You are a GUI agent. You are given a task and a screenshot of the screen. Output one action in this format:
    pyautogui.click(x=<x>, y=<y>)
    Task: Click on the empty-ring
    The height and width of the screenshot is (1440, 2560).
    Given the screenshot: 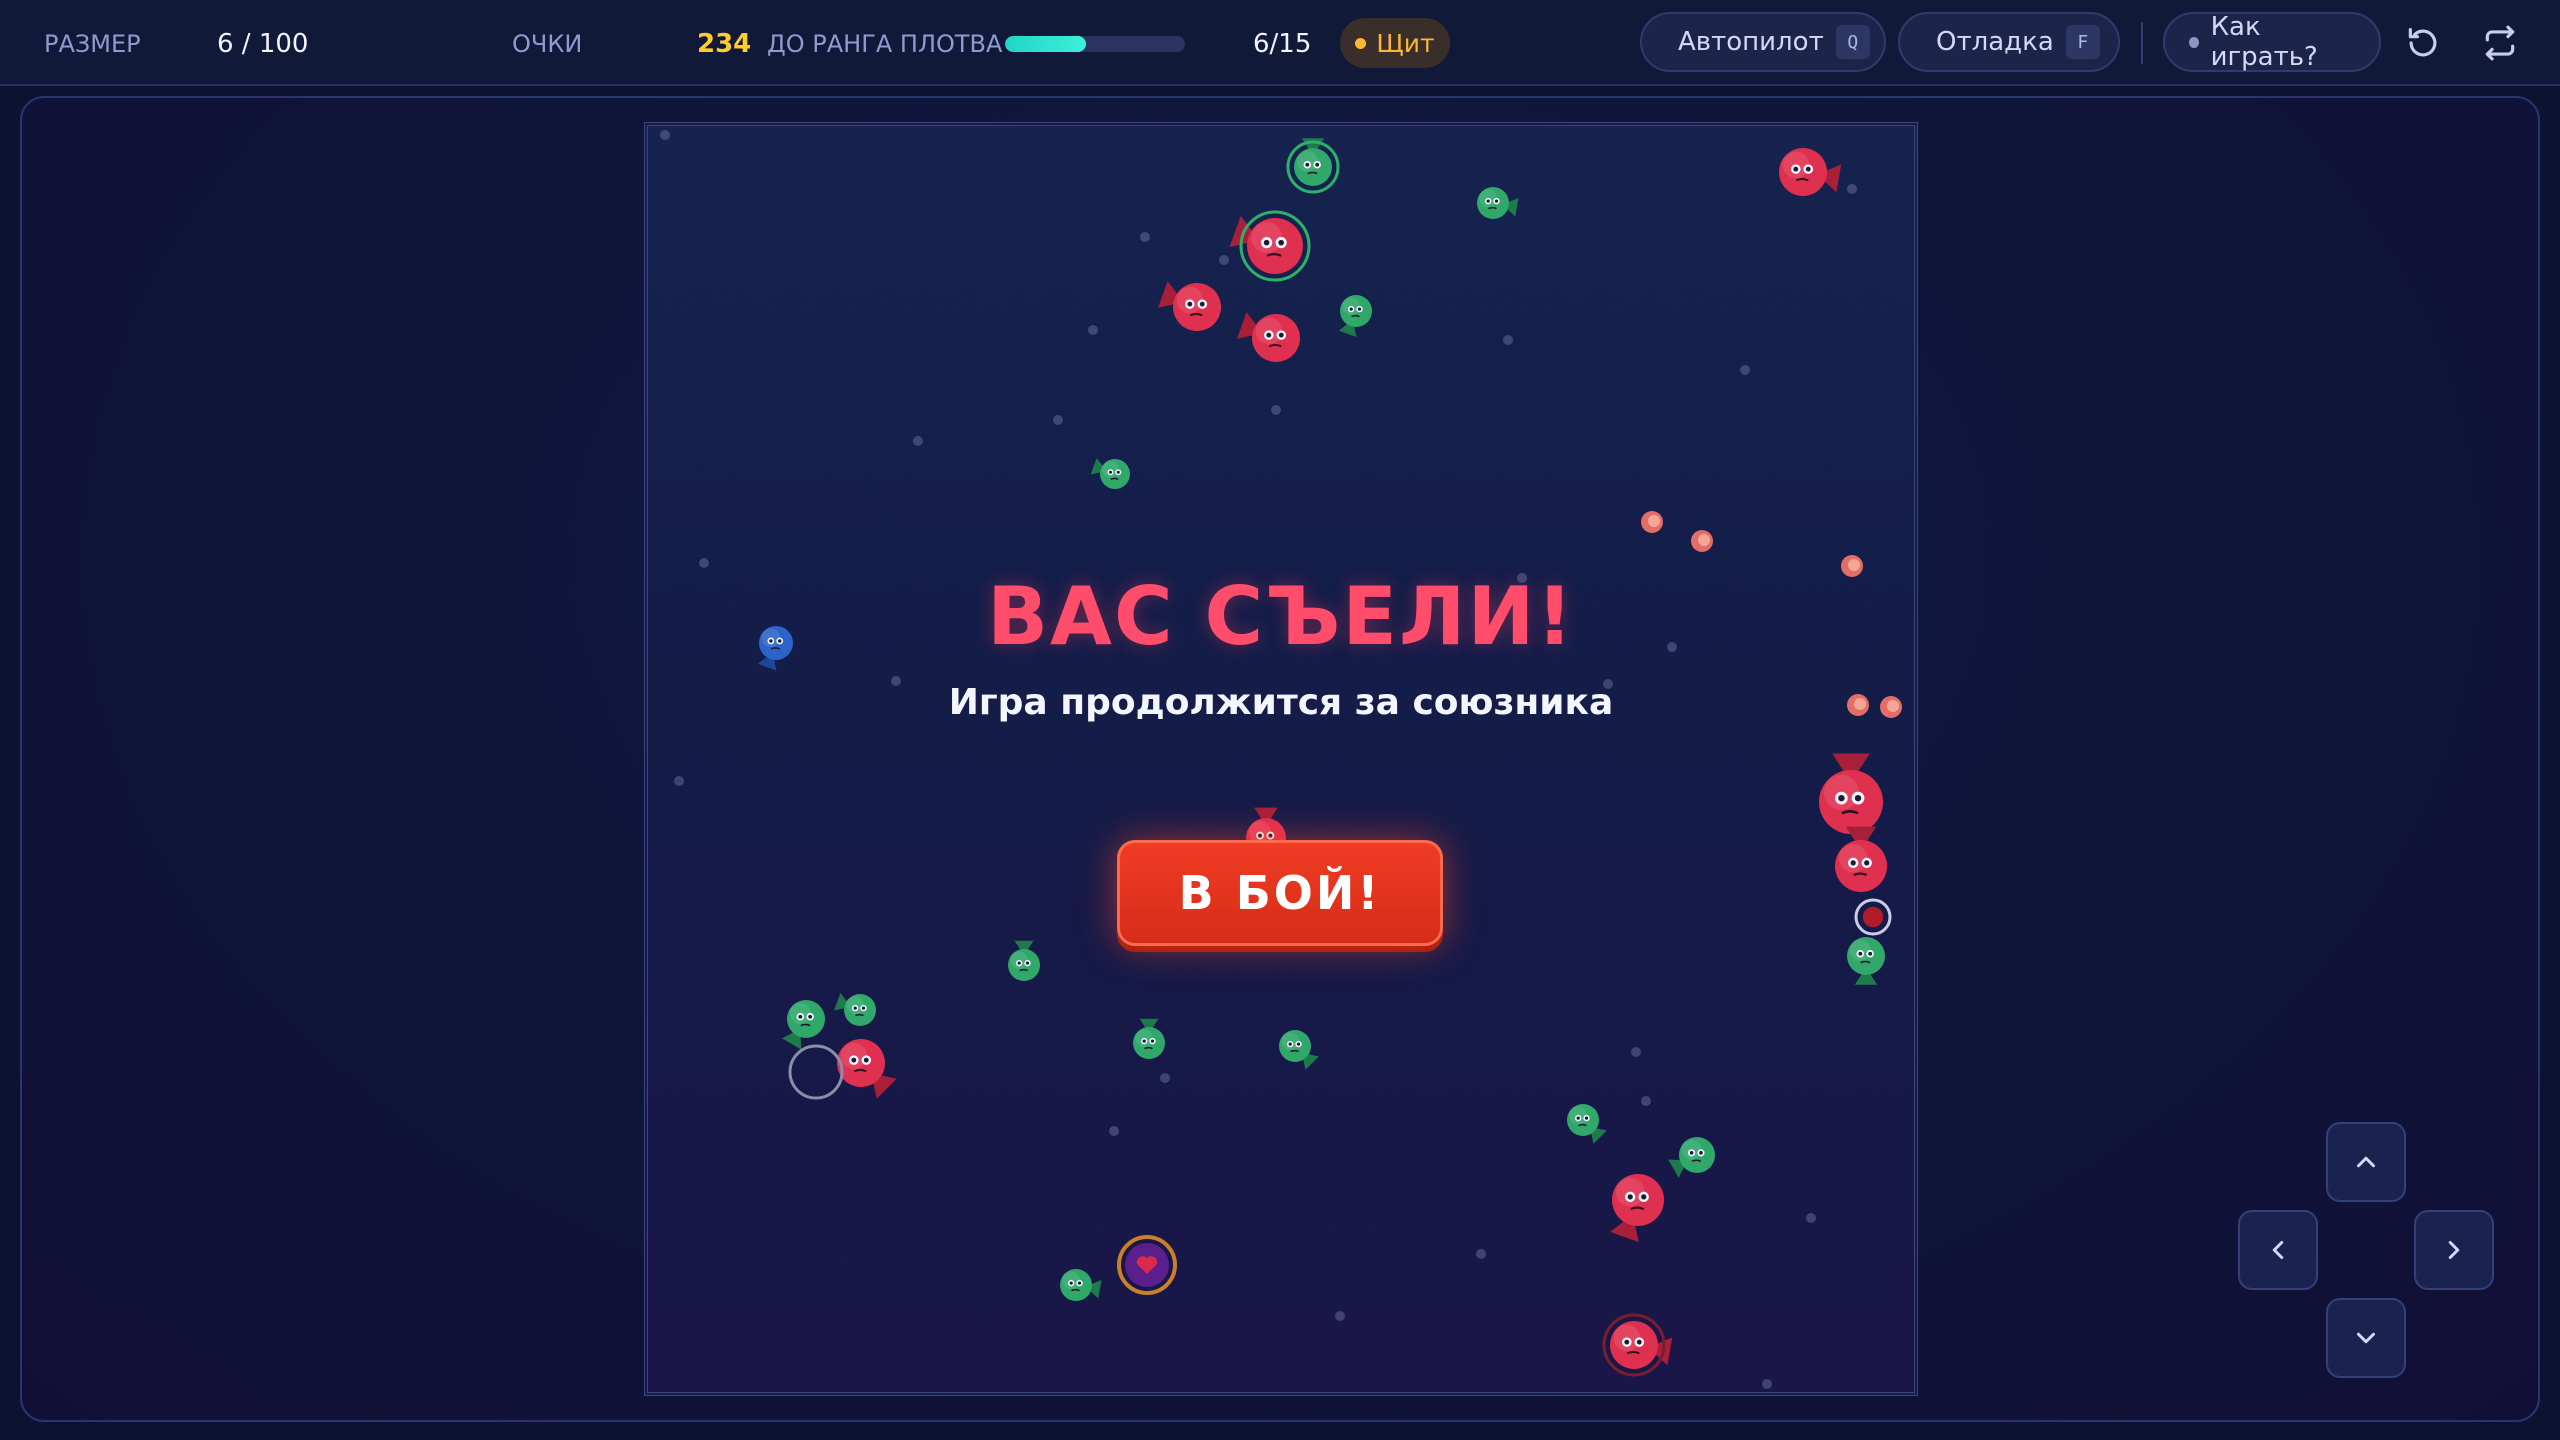 What is the action you would take?
    pyautogui.click(x=816, y=1072)
    